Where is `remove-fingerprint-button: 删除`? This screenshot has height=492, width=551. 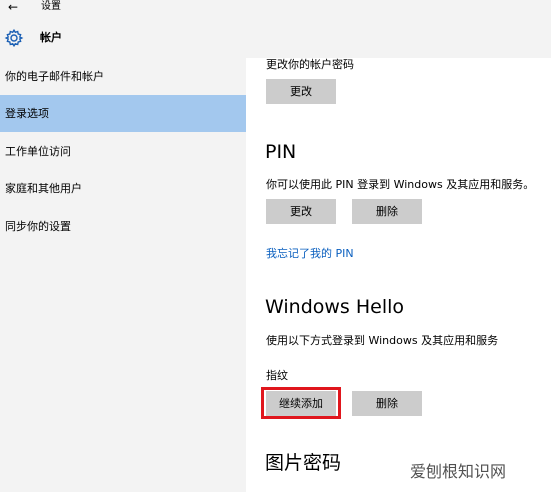
remove-fingerprint-button: 删除 is located at coordinates (387, 403).